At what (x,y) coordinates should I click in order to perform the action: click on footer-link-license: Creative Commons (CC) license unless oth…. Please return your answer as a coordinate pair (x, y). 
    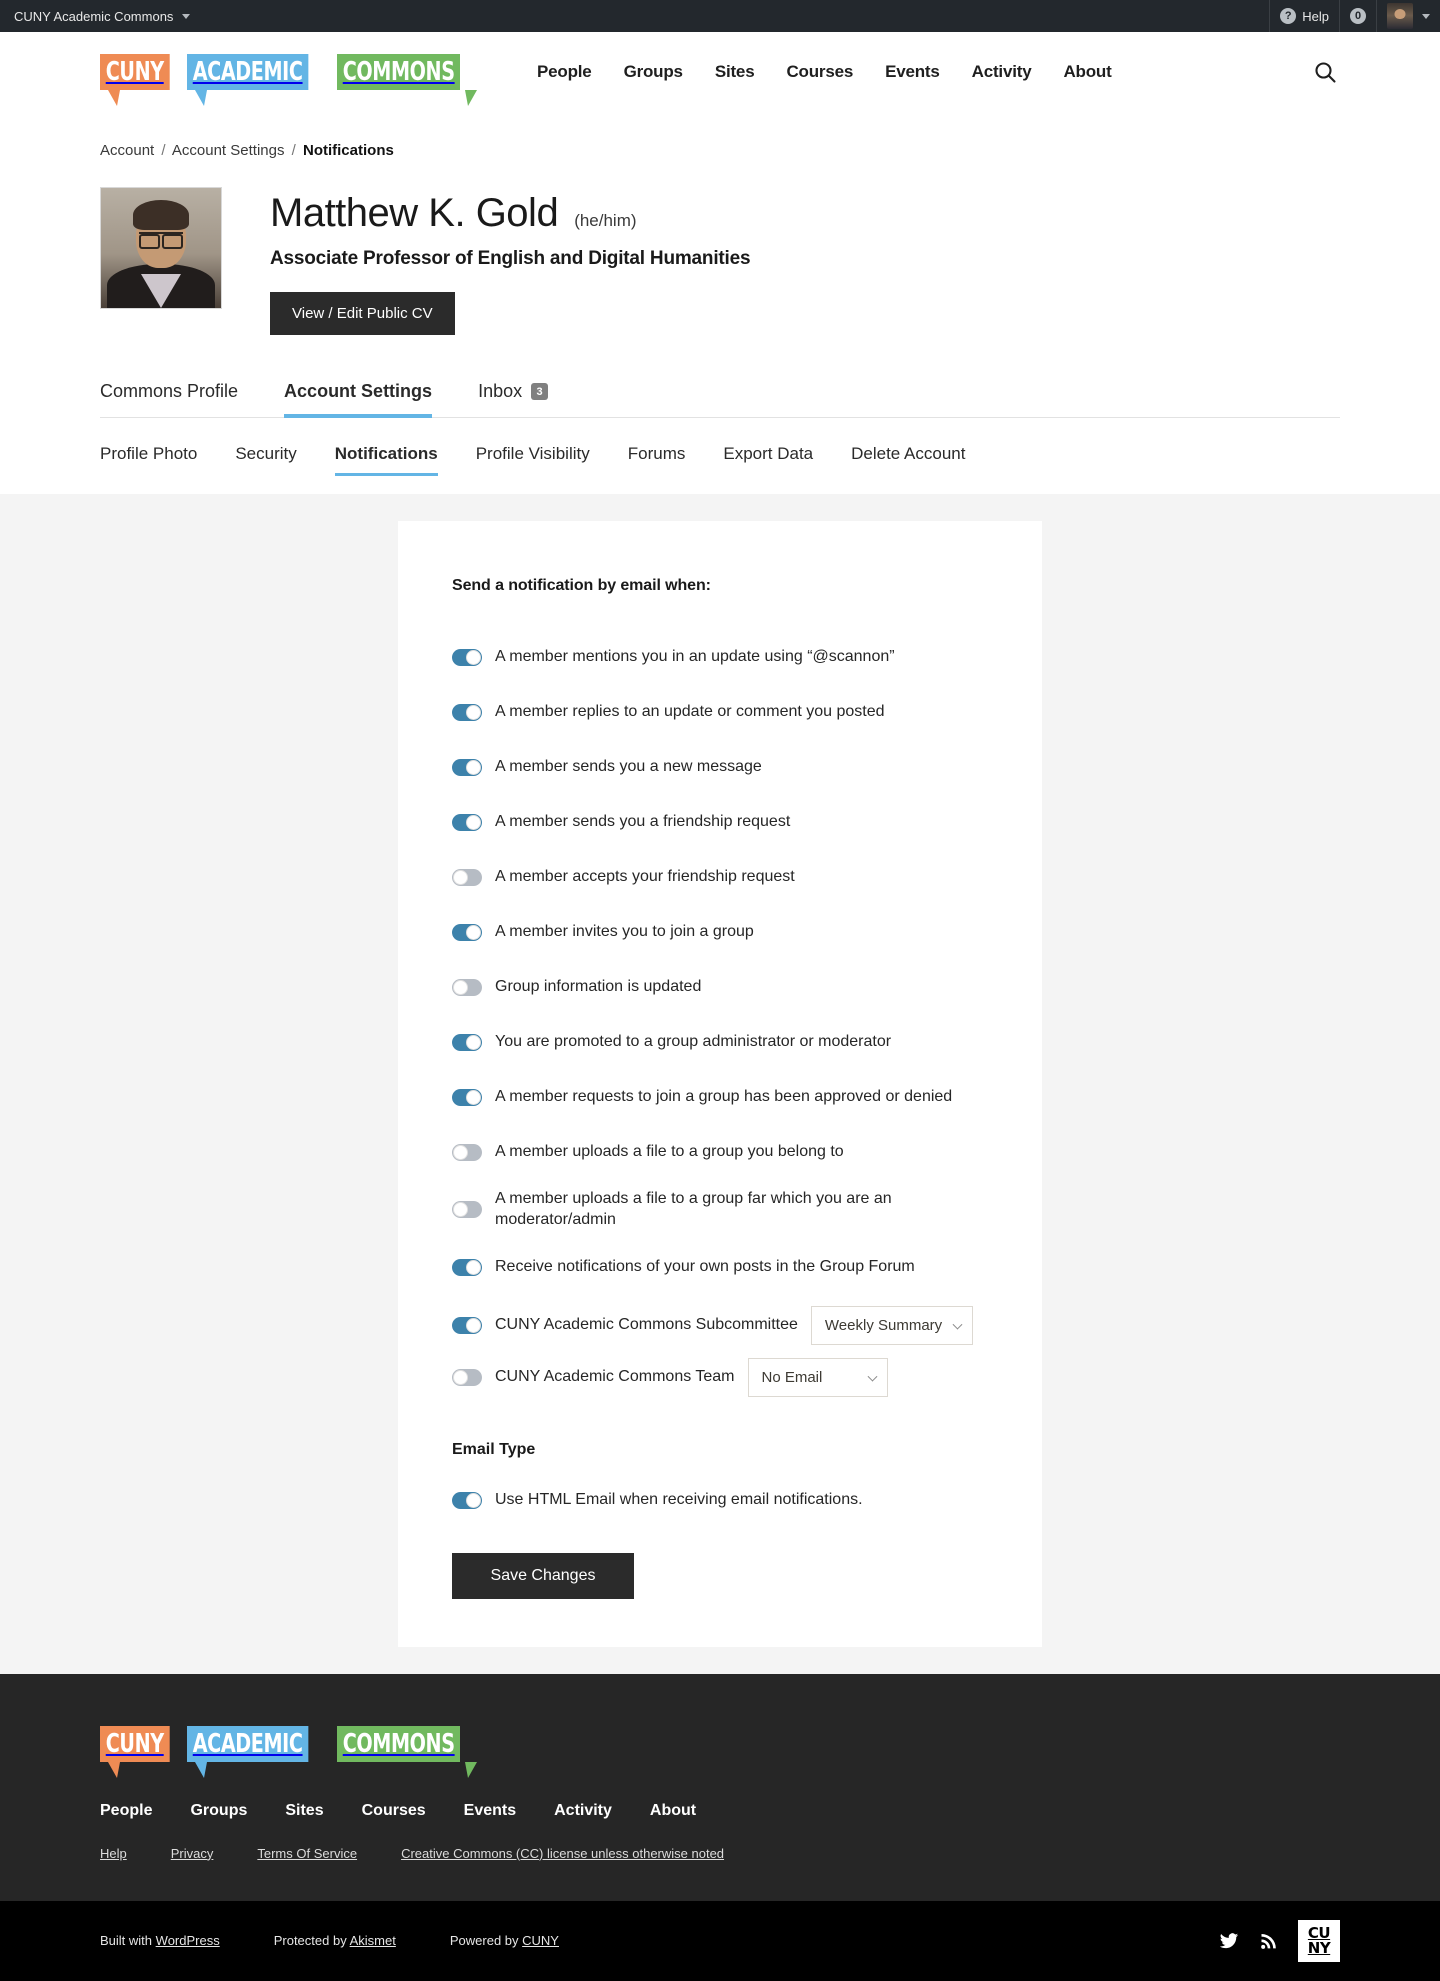
    Looking at the image, I should click on (562, 1853).